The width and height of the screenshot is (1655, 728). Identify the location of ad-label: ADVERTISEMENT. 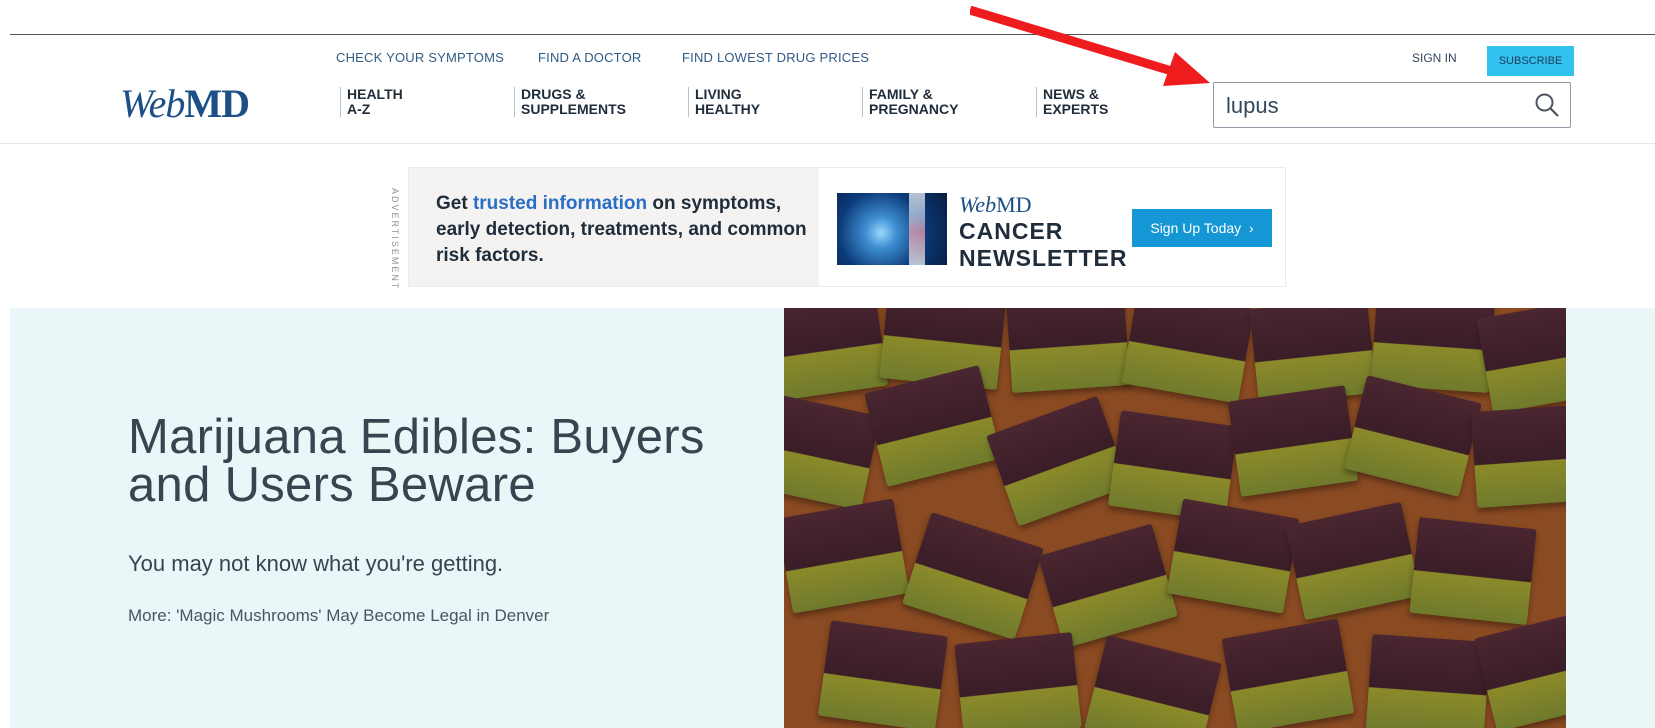
(395, 239).